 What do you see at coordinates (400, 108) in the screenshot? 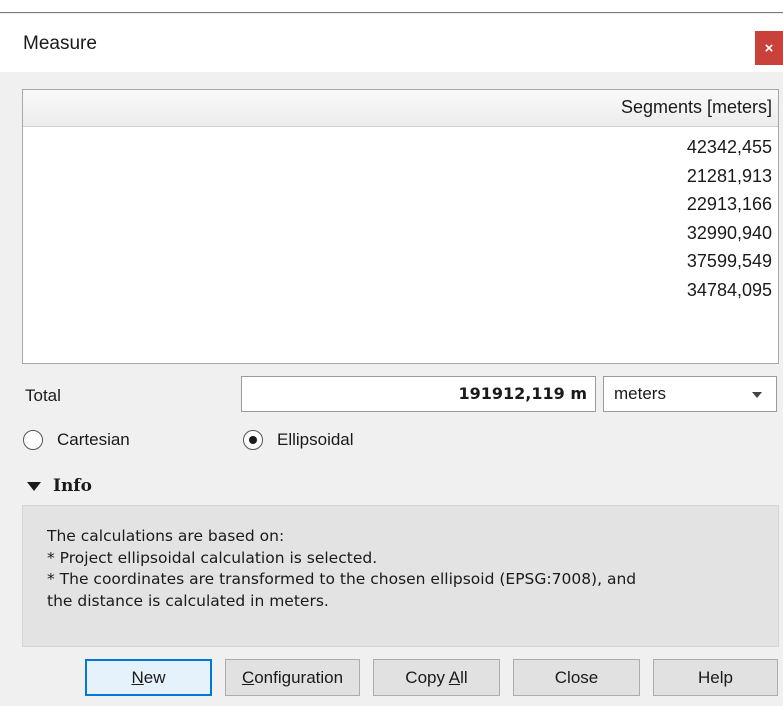
I see `segments-column-header: Segments [meters]` at bounding box center [400, 108].